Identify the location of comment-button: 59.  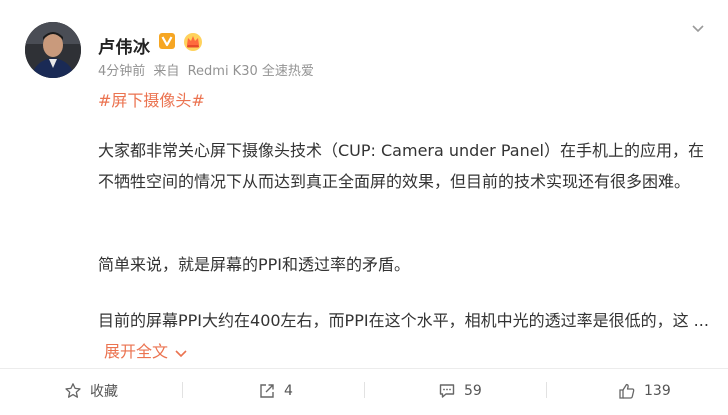
(460, 391).